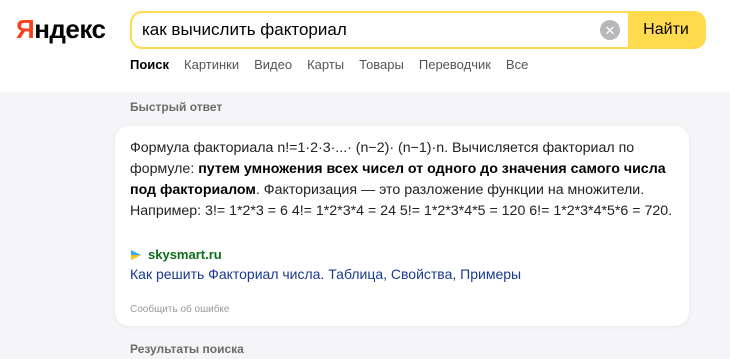 This screenshot has height=359, width=730. I want to click on search-button: Найти, so click(666, 30).